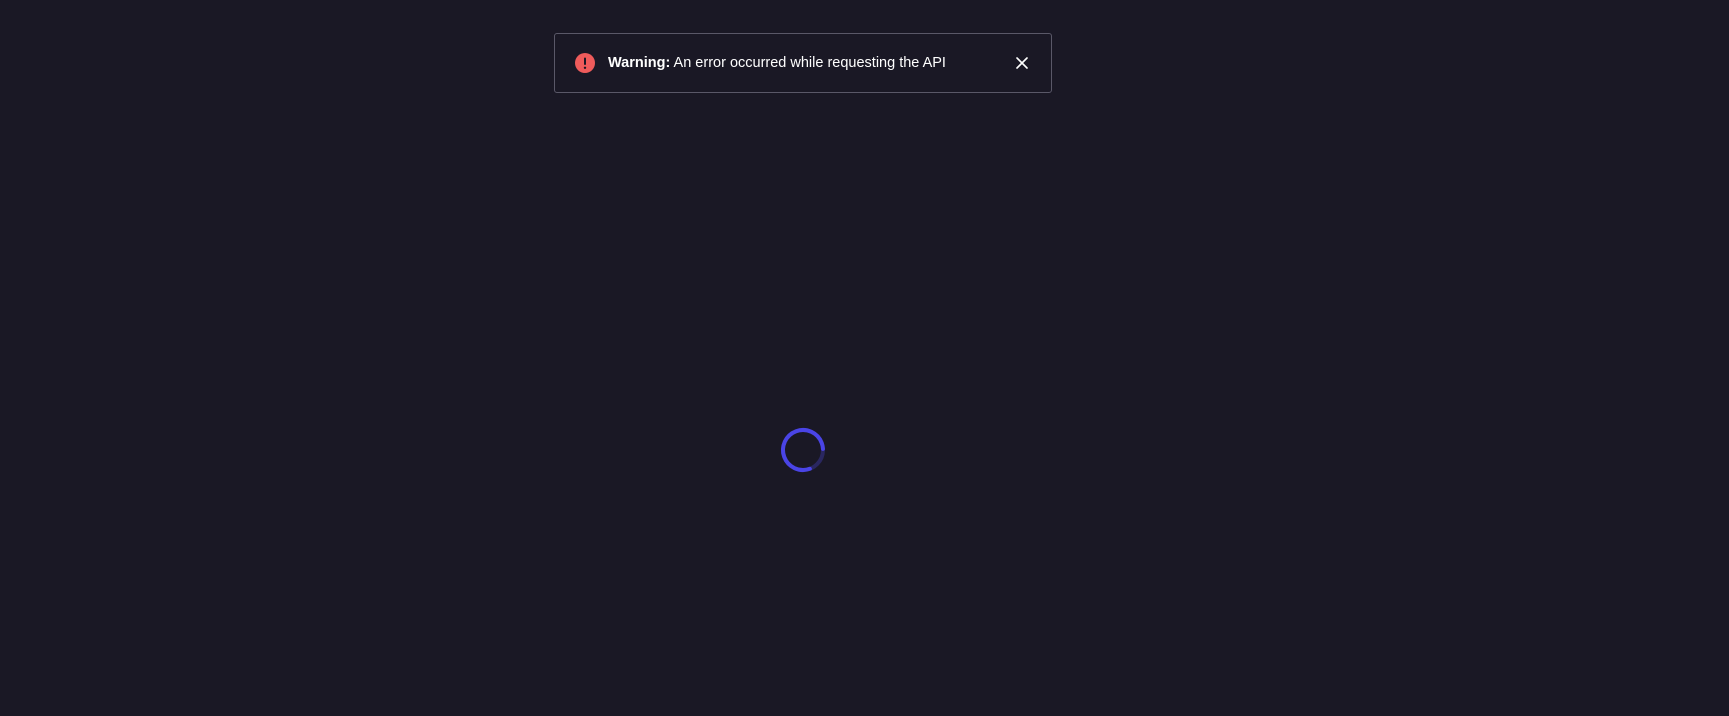 Image resolution: width=1729 pixels, height=716 pixels. What do you see at coordinates (639, 63) in the screenshot?
I see `toast-title: Warning:` at bounding box center [639, 63].